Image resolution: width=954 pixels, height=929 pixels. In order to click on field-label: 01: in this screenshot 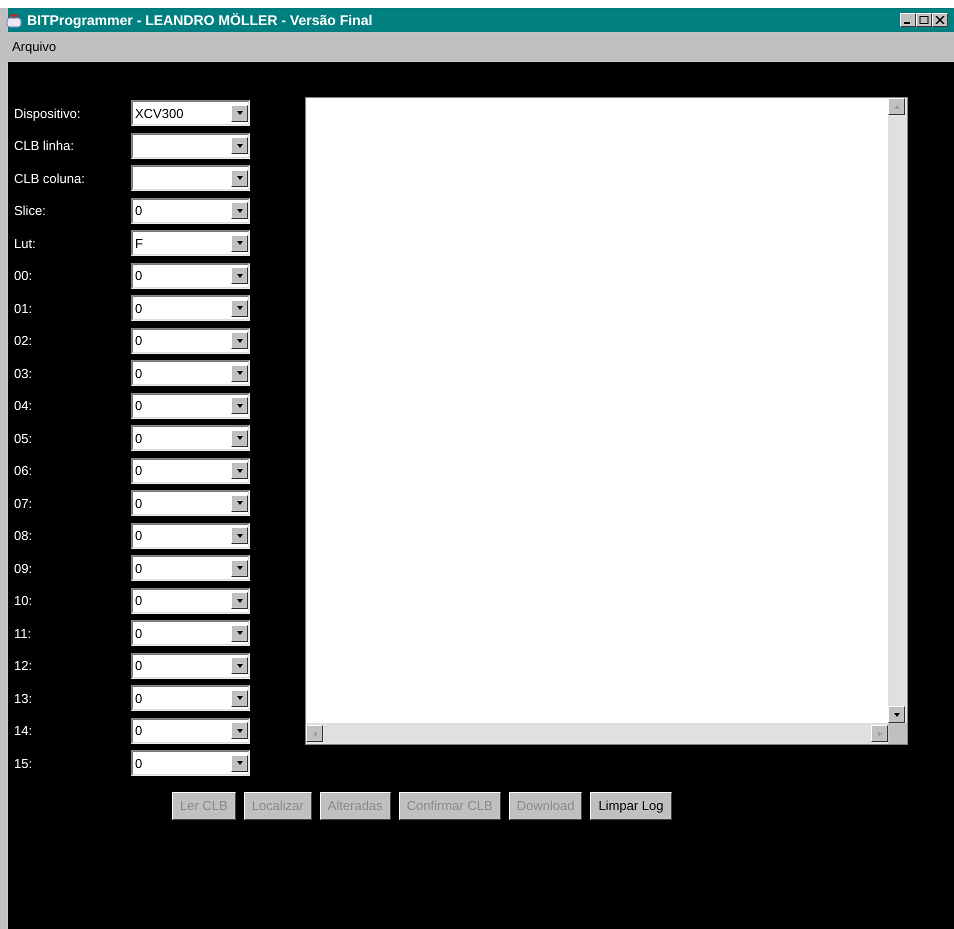, I will do `click(24, 309)`.